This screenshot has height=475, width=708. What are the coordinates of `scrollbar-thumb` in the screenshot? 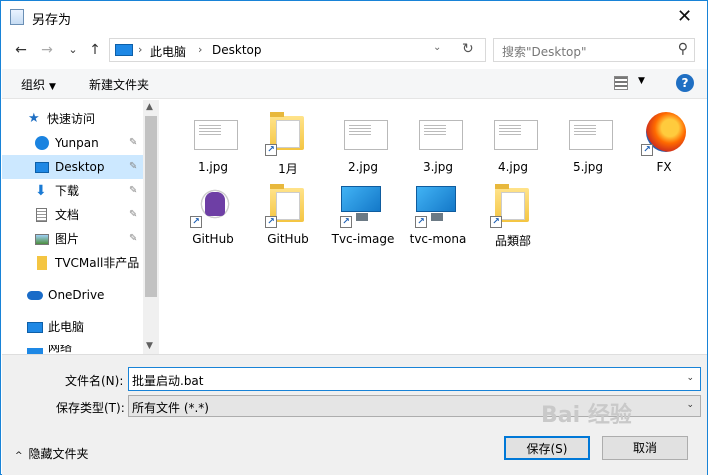 It's located at (151, 206).